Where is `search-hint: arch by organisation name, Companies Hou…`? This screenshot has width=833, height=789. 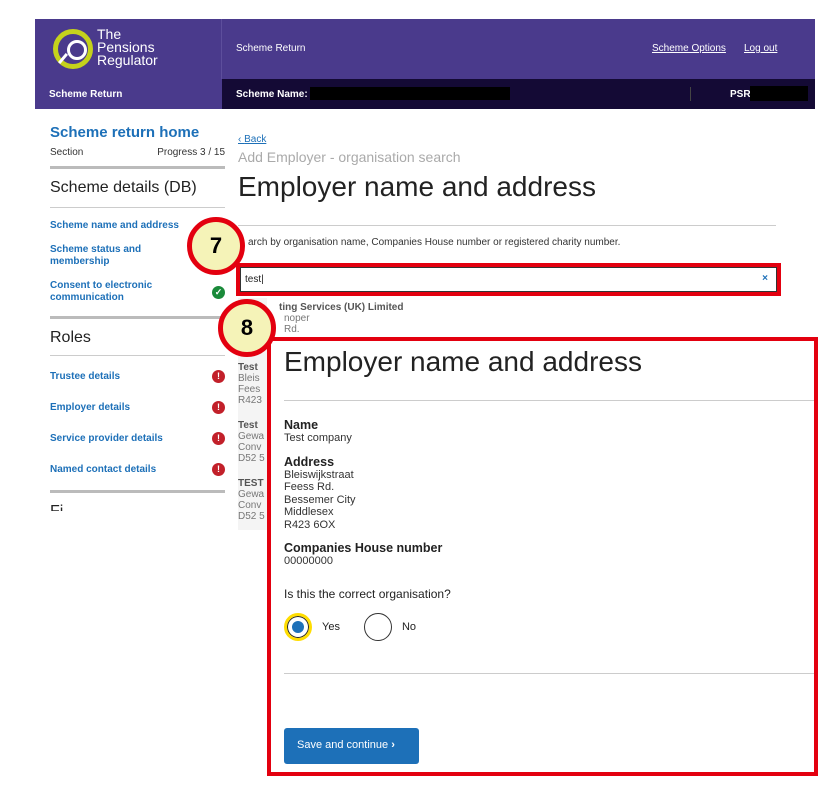 search-hint: arch by organisation name, Companies Hou… is located at coordinates (434, 242).